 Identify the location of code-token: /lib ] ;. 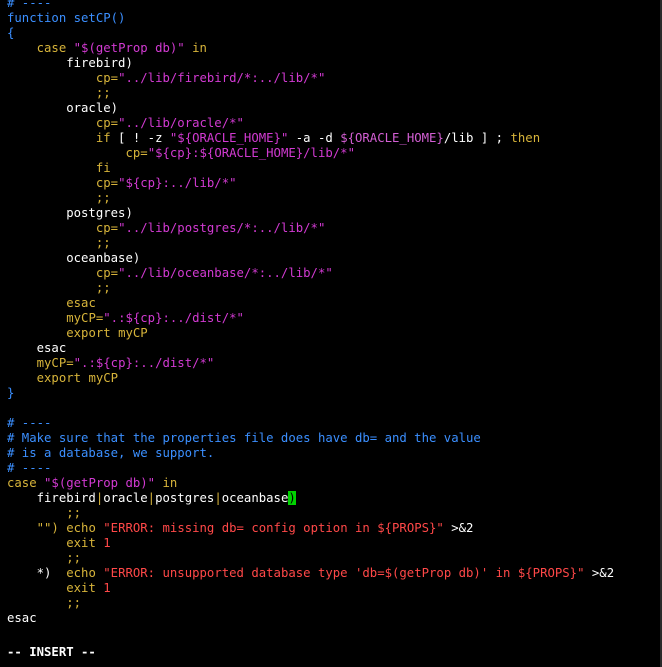
(477, 138).